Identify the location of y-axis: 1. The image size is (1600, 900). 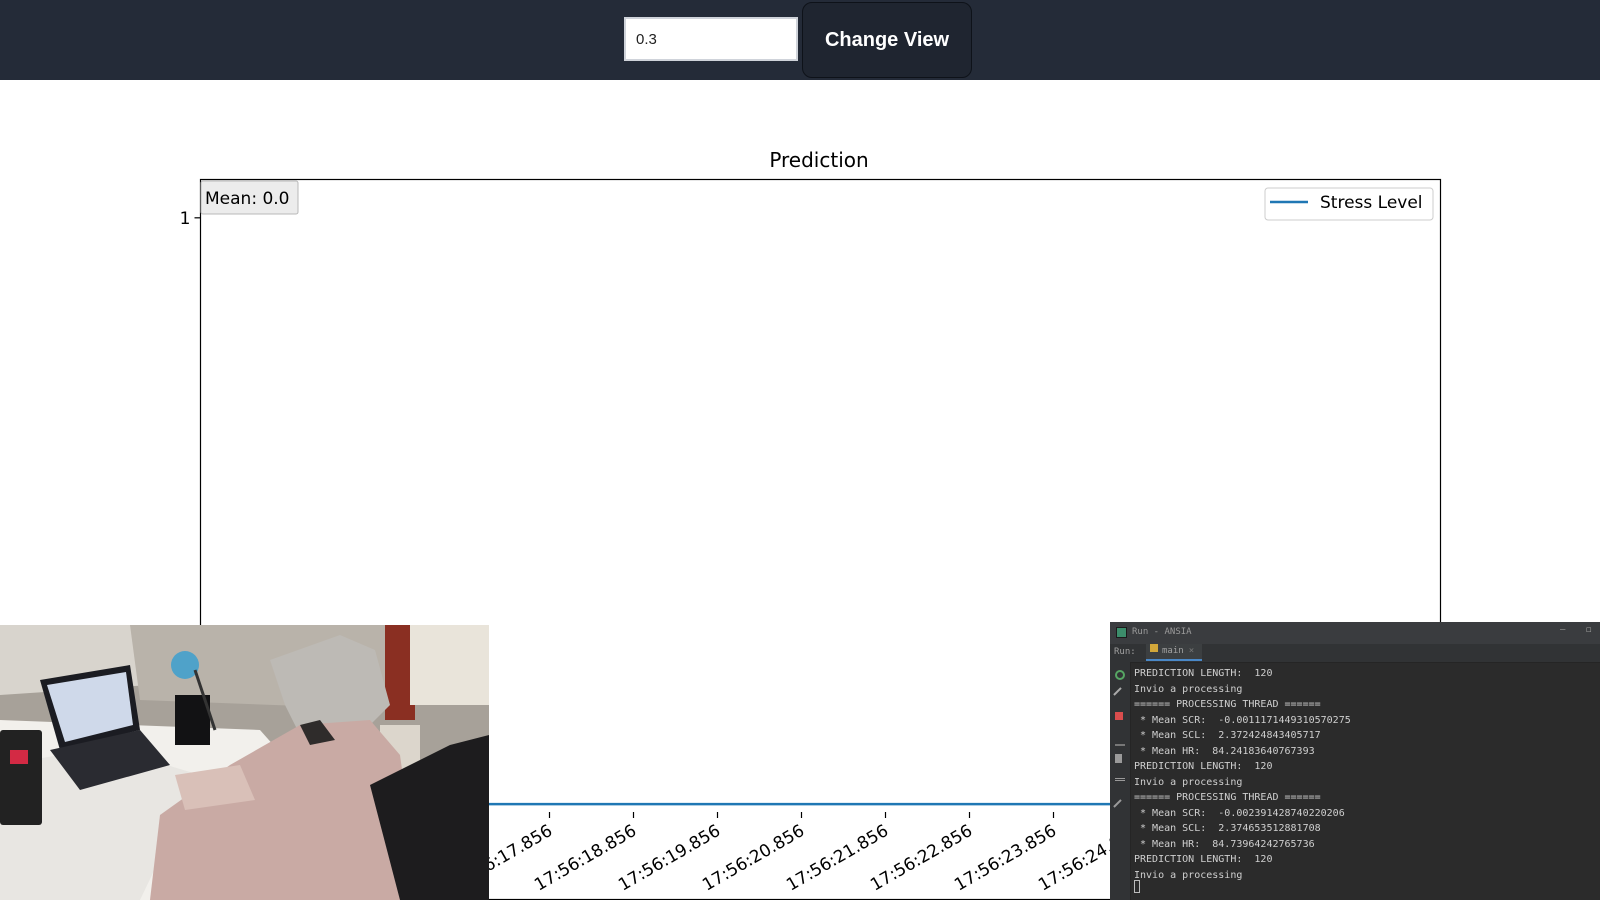
(190, 219).